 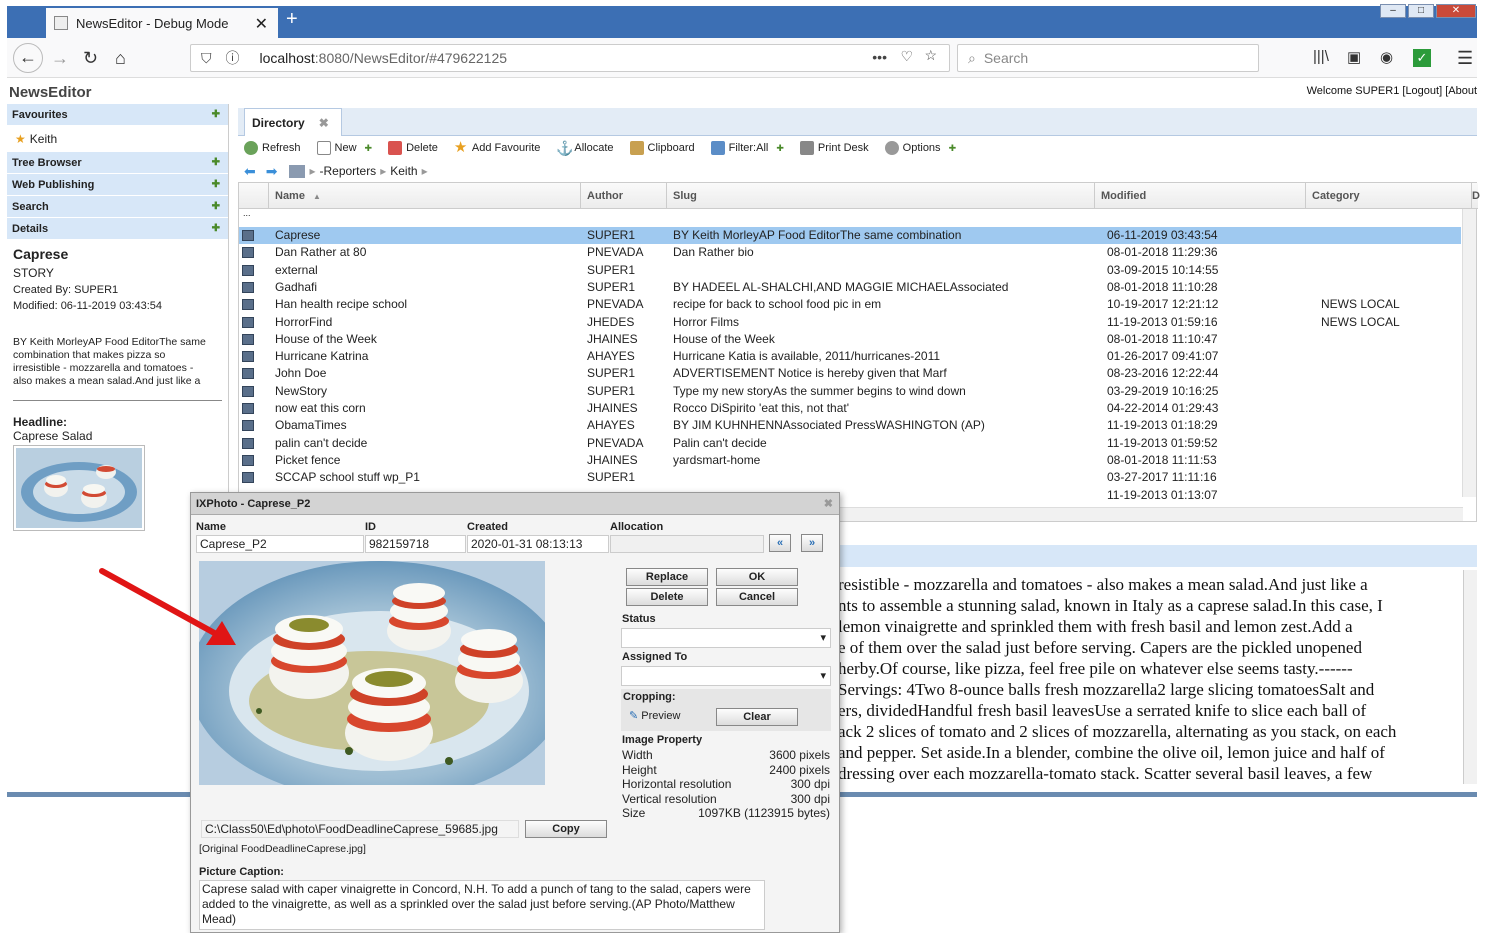 I want to click on library-icon: |||\, so click(x=1321, y=56).